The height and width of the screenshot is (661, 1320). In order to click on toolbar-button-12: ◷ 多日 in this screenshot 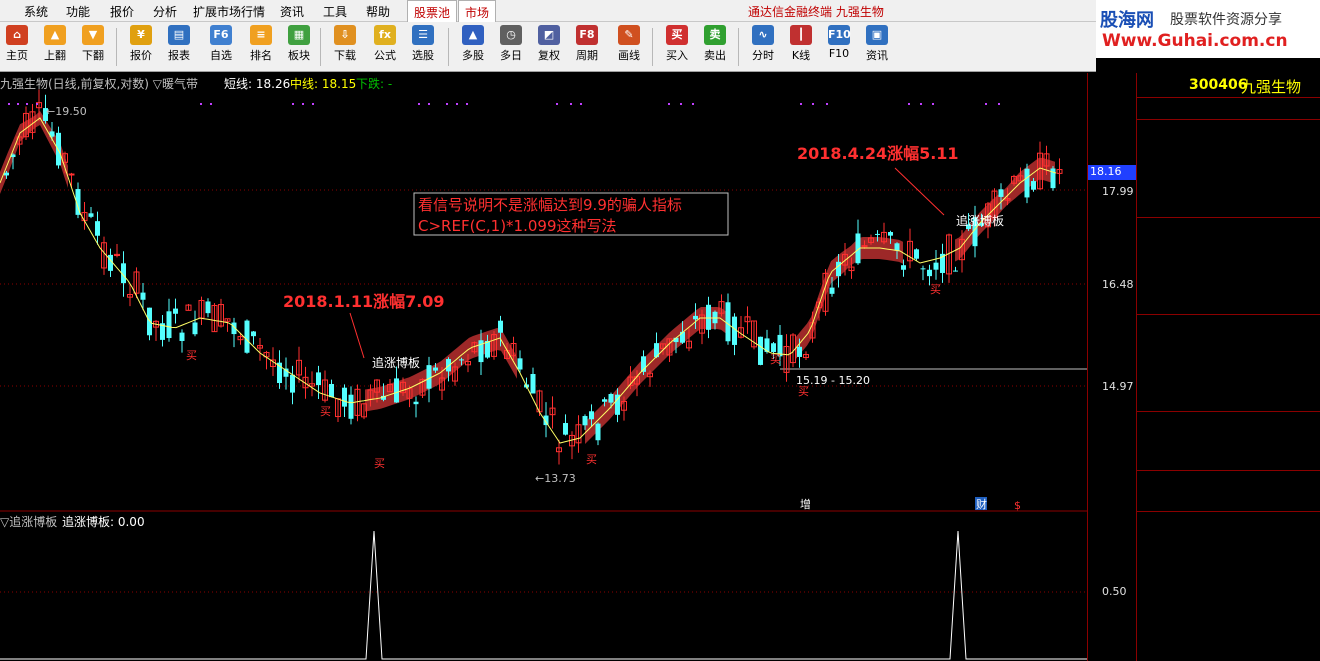, I will do `click(511, 47)`.